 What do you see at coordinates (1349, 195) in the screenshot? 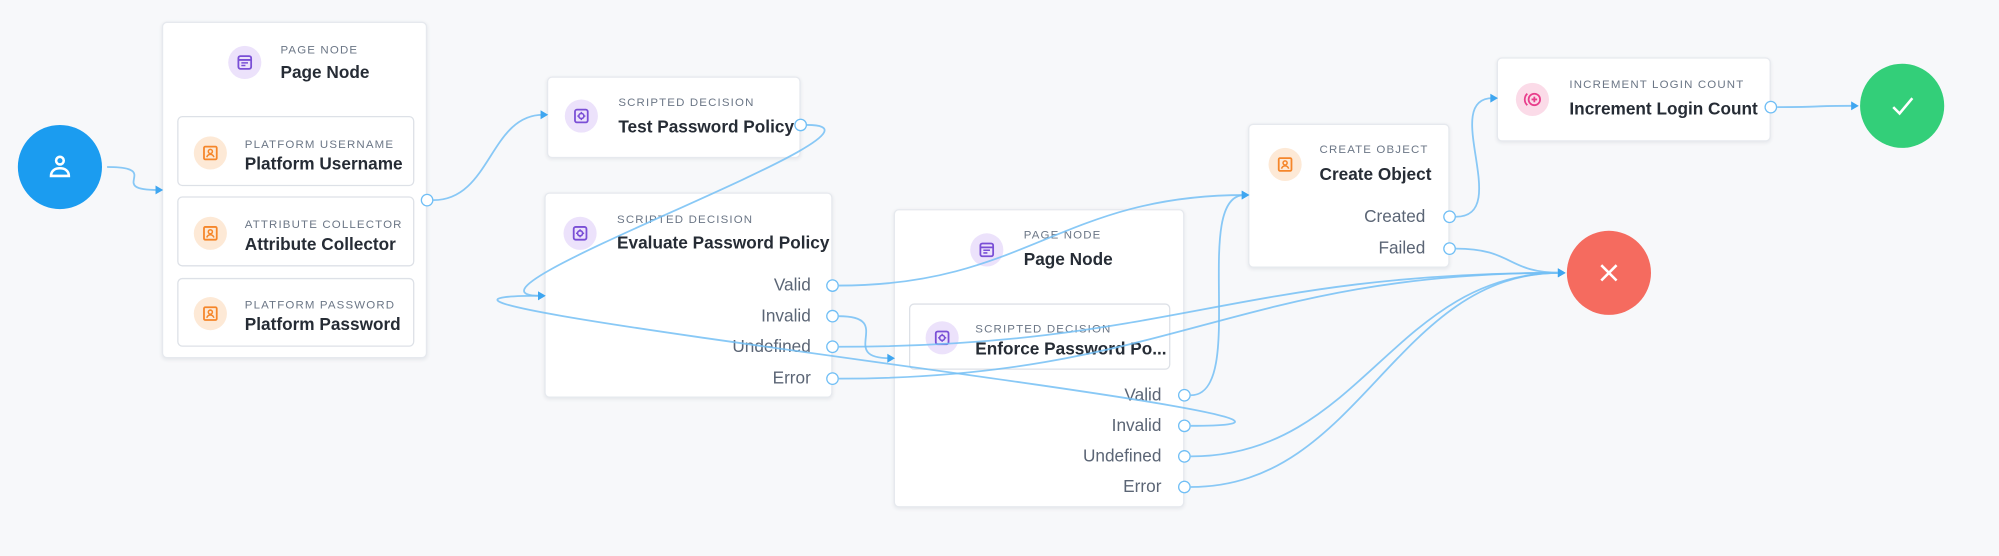
I see `node-create: Create Object Create Object Created Failed` at bounding box center [1349, 195].